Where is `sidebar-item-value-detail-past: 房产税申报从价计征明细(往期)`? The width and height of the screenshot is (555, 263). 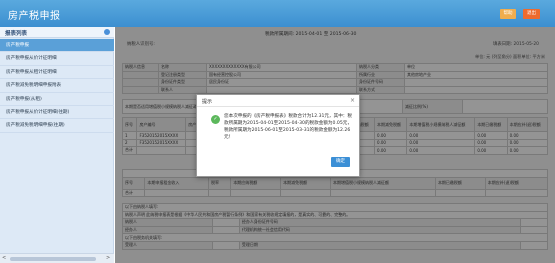 sidebar-item-value-detail-past: 房产税申报从价计征明细(往期) is located at coordinates (57, 113).